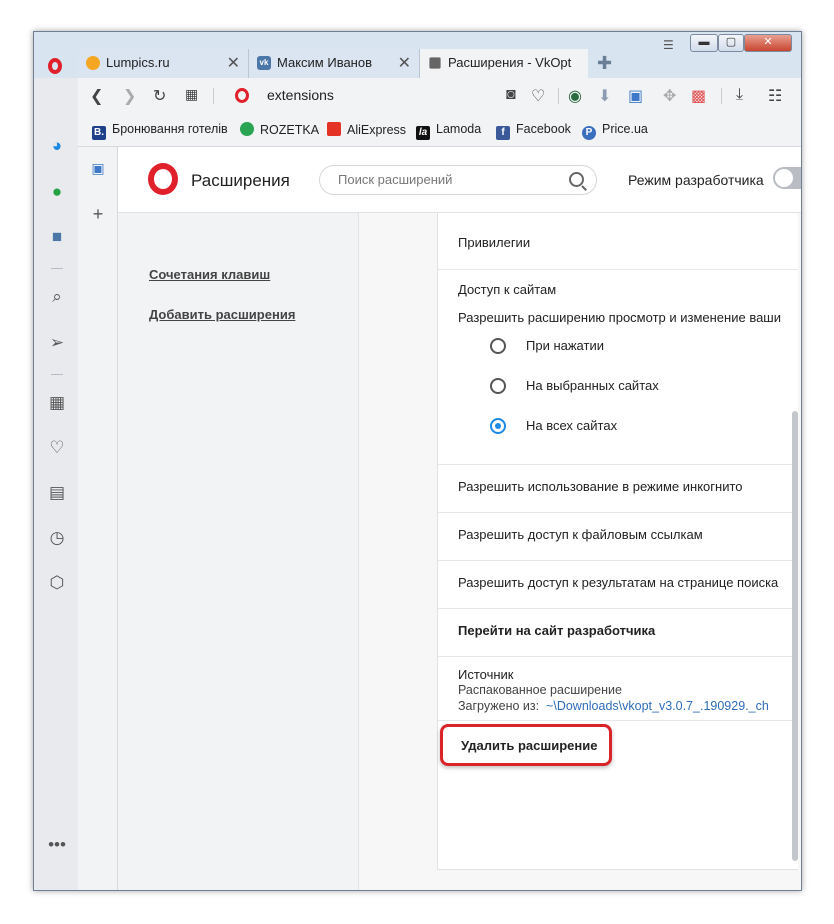  What do you see at coordinates (787, 178) in the screenshot?
I see `dev-mode-toggle` at bounding box center [787, 178].